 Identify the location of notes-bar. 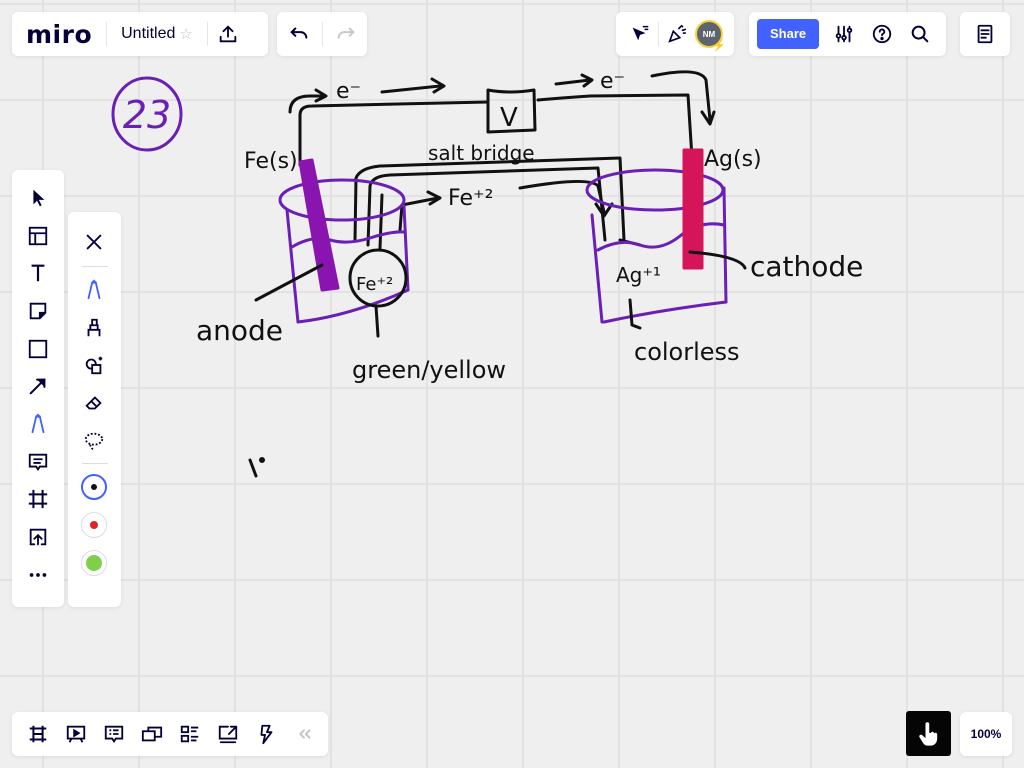
(985, 34).